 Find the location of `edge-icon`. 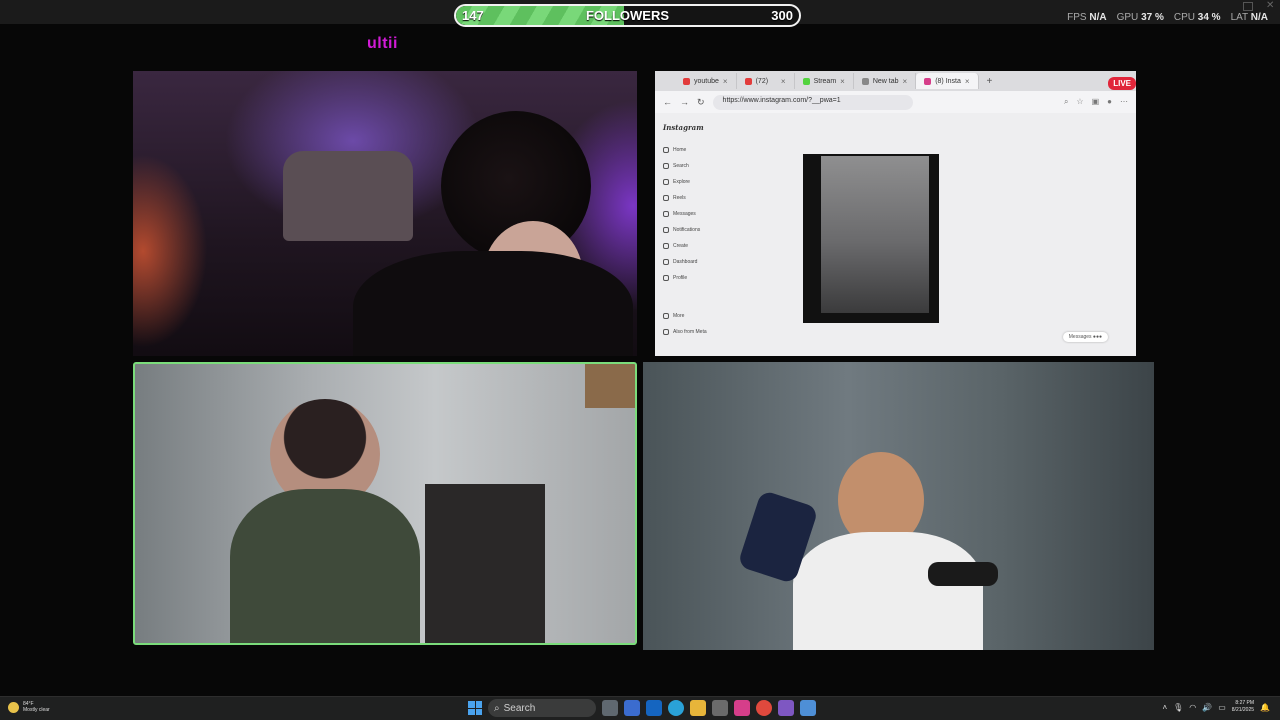

edge-icon is located at coordinates (676, 708).